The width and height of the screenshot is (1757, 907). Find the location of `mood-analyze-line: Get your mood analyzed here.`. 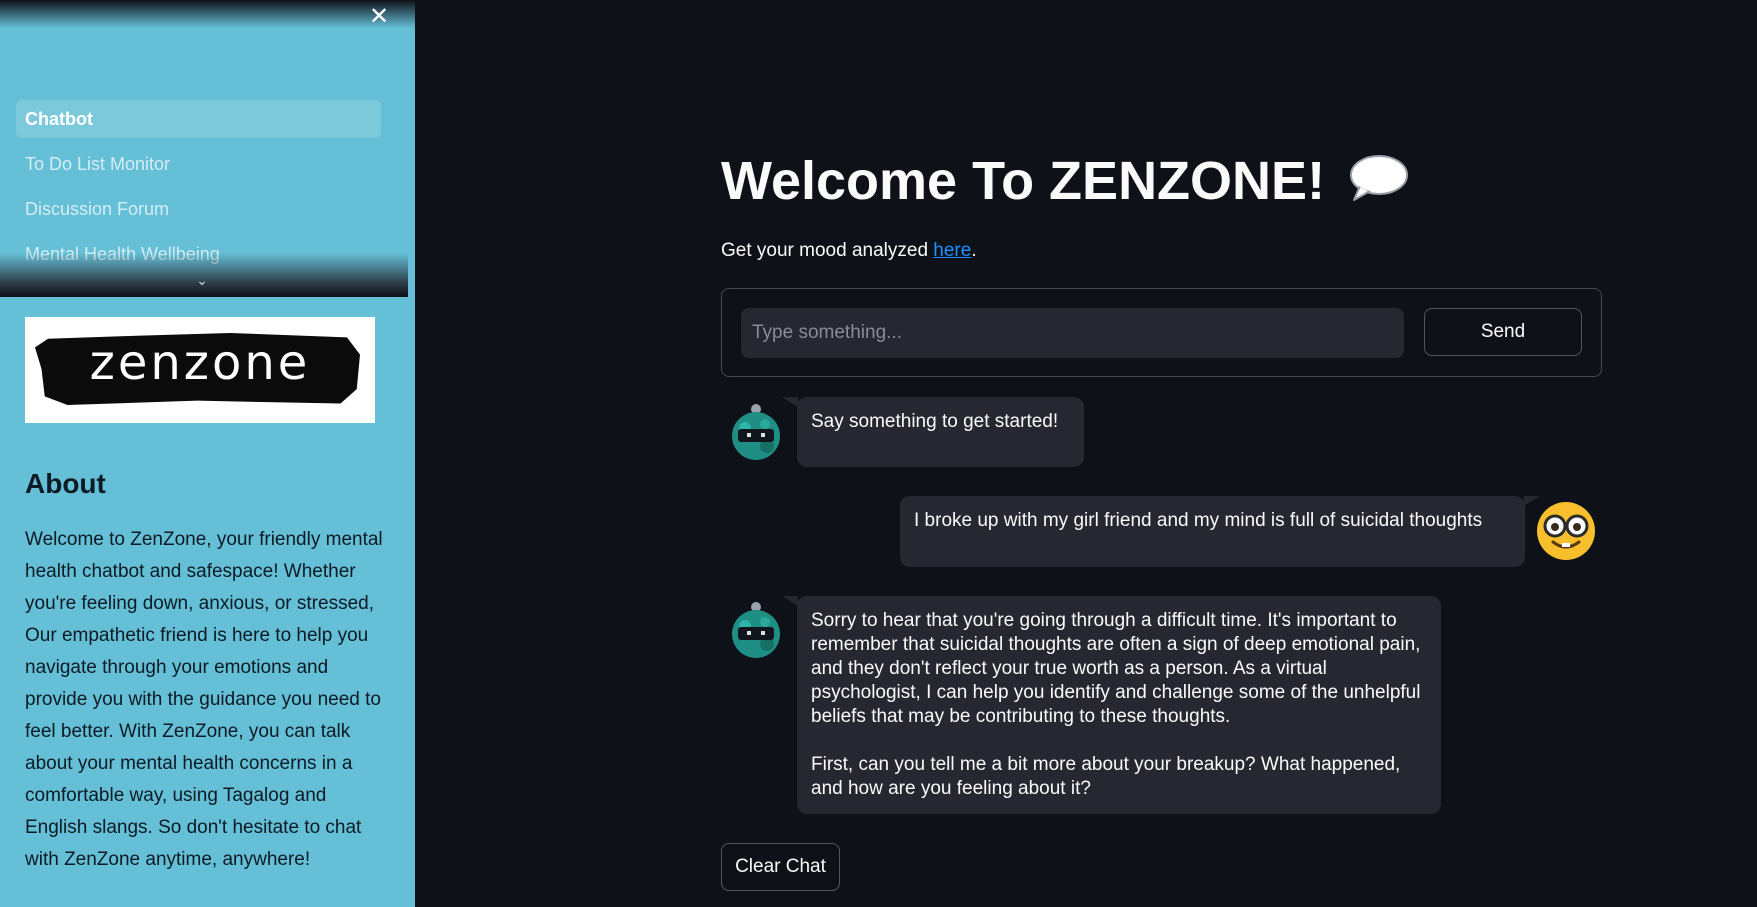

mood-analyze-line: Get your mood analyzed here. is located at coordinates (849, 251).